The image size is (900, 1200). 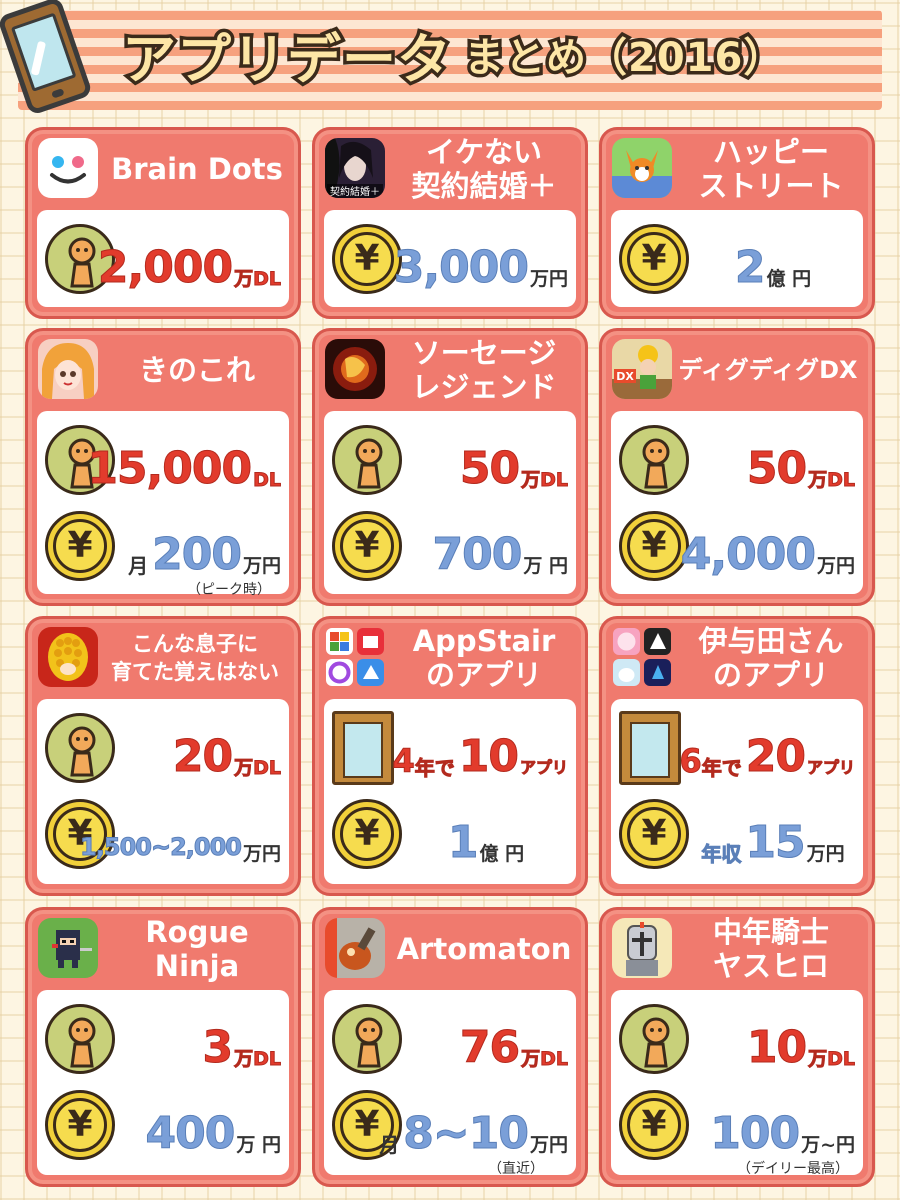 What do you see at coordinates (500, 554) in the screenshot?
I see `revenue-value: 700 万 円` at bounding box center [500, 554].